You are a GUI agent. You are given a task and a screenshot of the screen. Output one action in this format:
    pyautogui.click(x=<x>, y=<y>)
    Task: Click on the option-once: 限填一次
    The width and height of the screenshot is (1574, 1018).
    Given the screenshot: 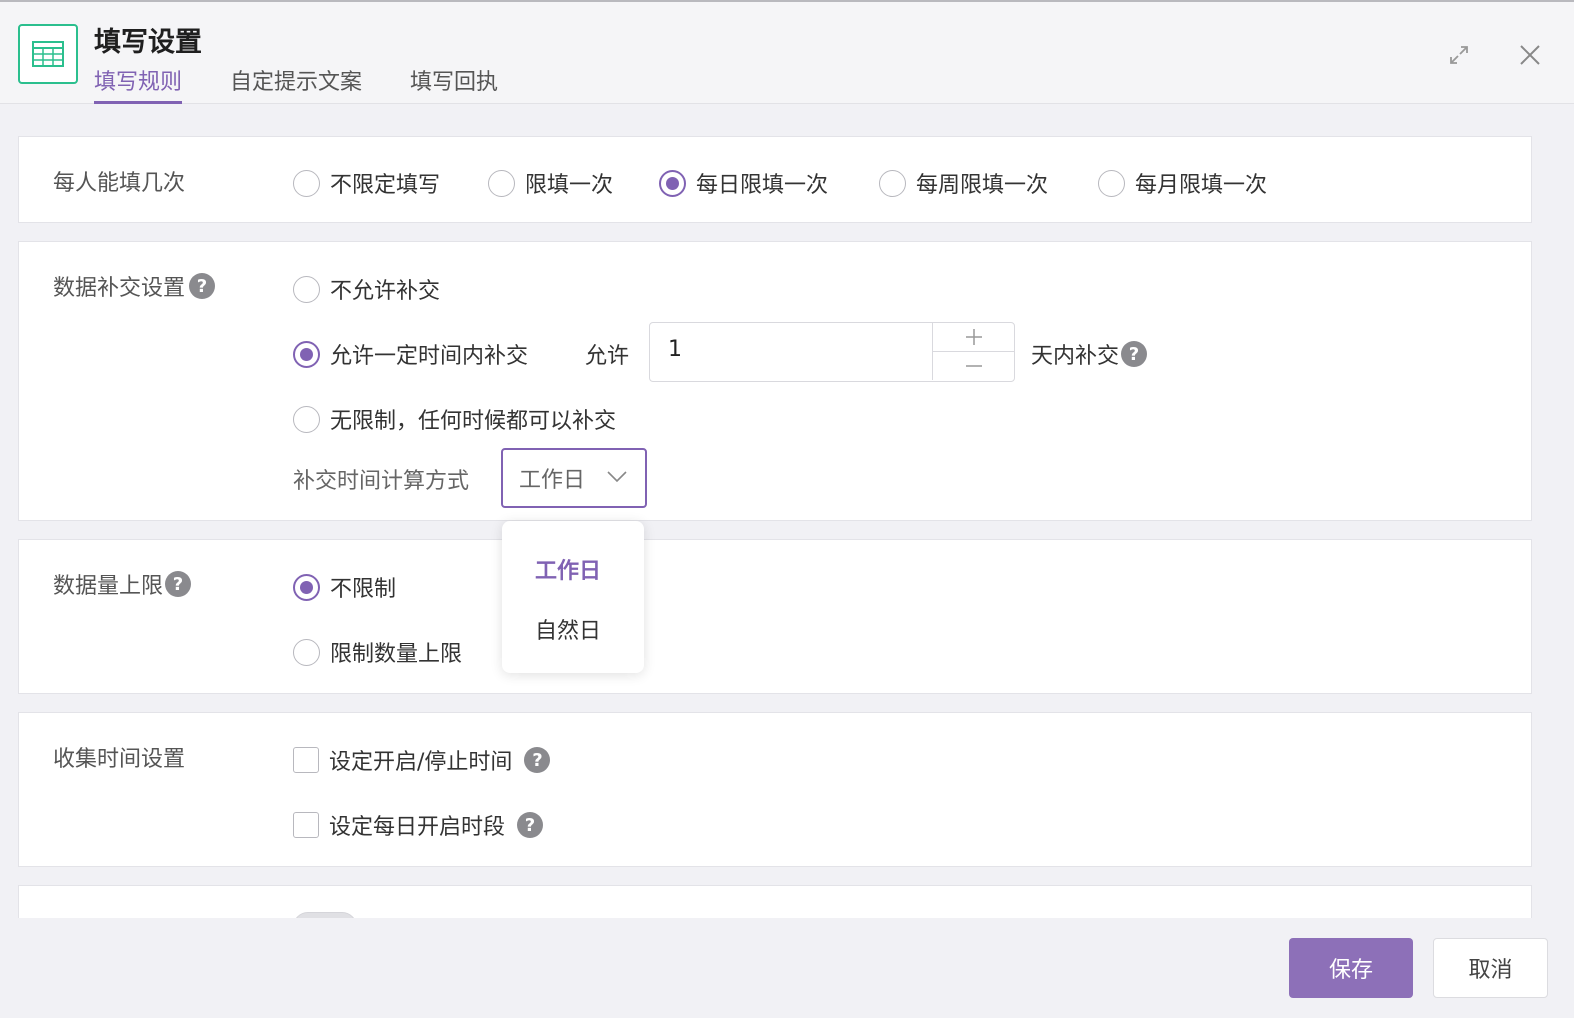 What is the action you would take?
    pyautogui.click(x=550, y=183)
    